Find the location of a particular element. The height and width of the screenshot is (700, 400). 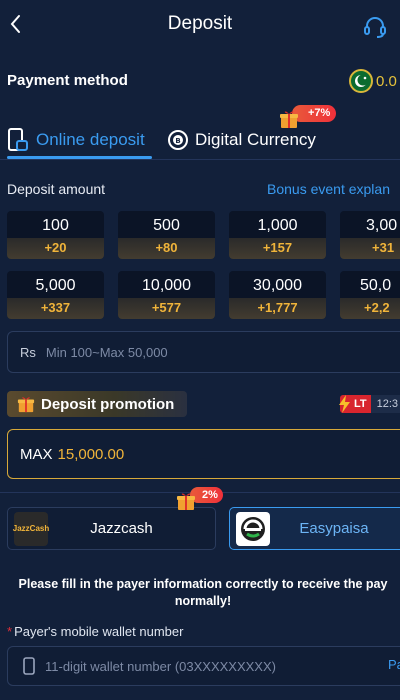

payer-wallet-label: * Payer's mobile wallet number is located at coordinates (95, 631).